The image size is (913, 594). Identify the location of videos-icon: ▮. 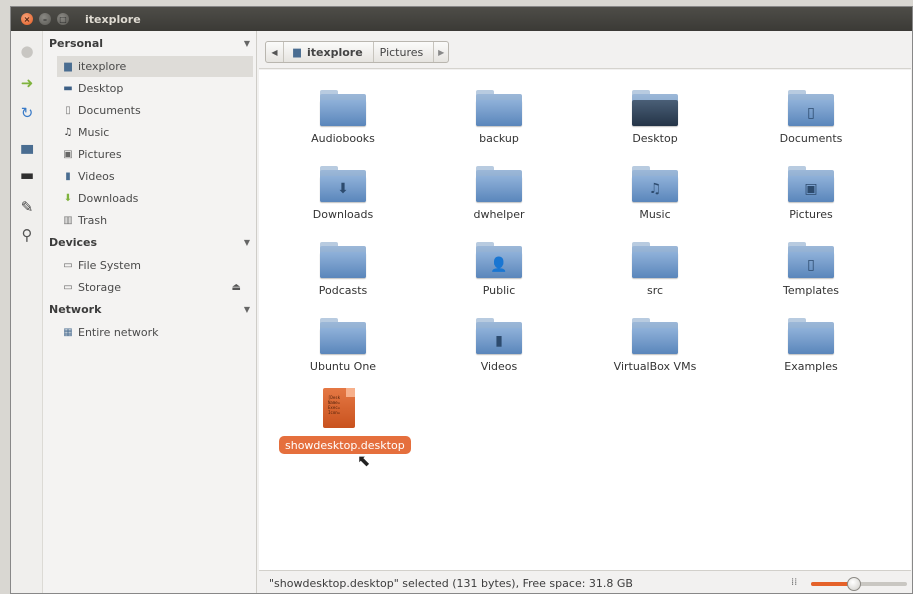
(68, 176).